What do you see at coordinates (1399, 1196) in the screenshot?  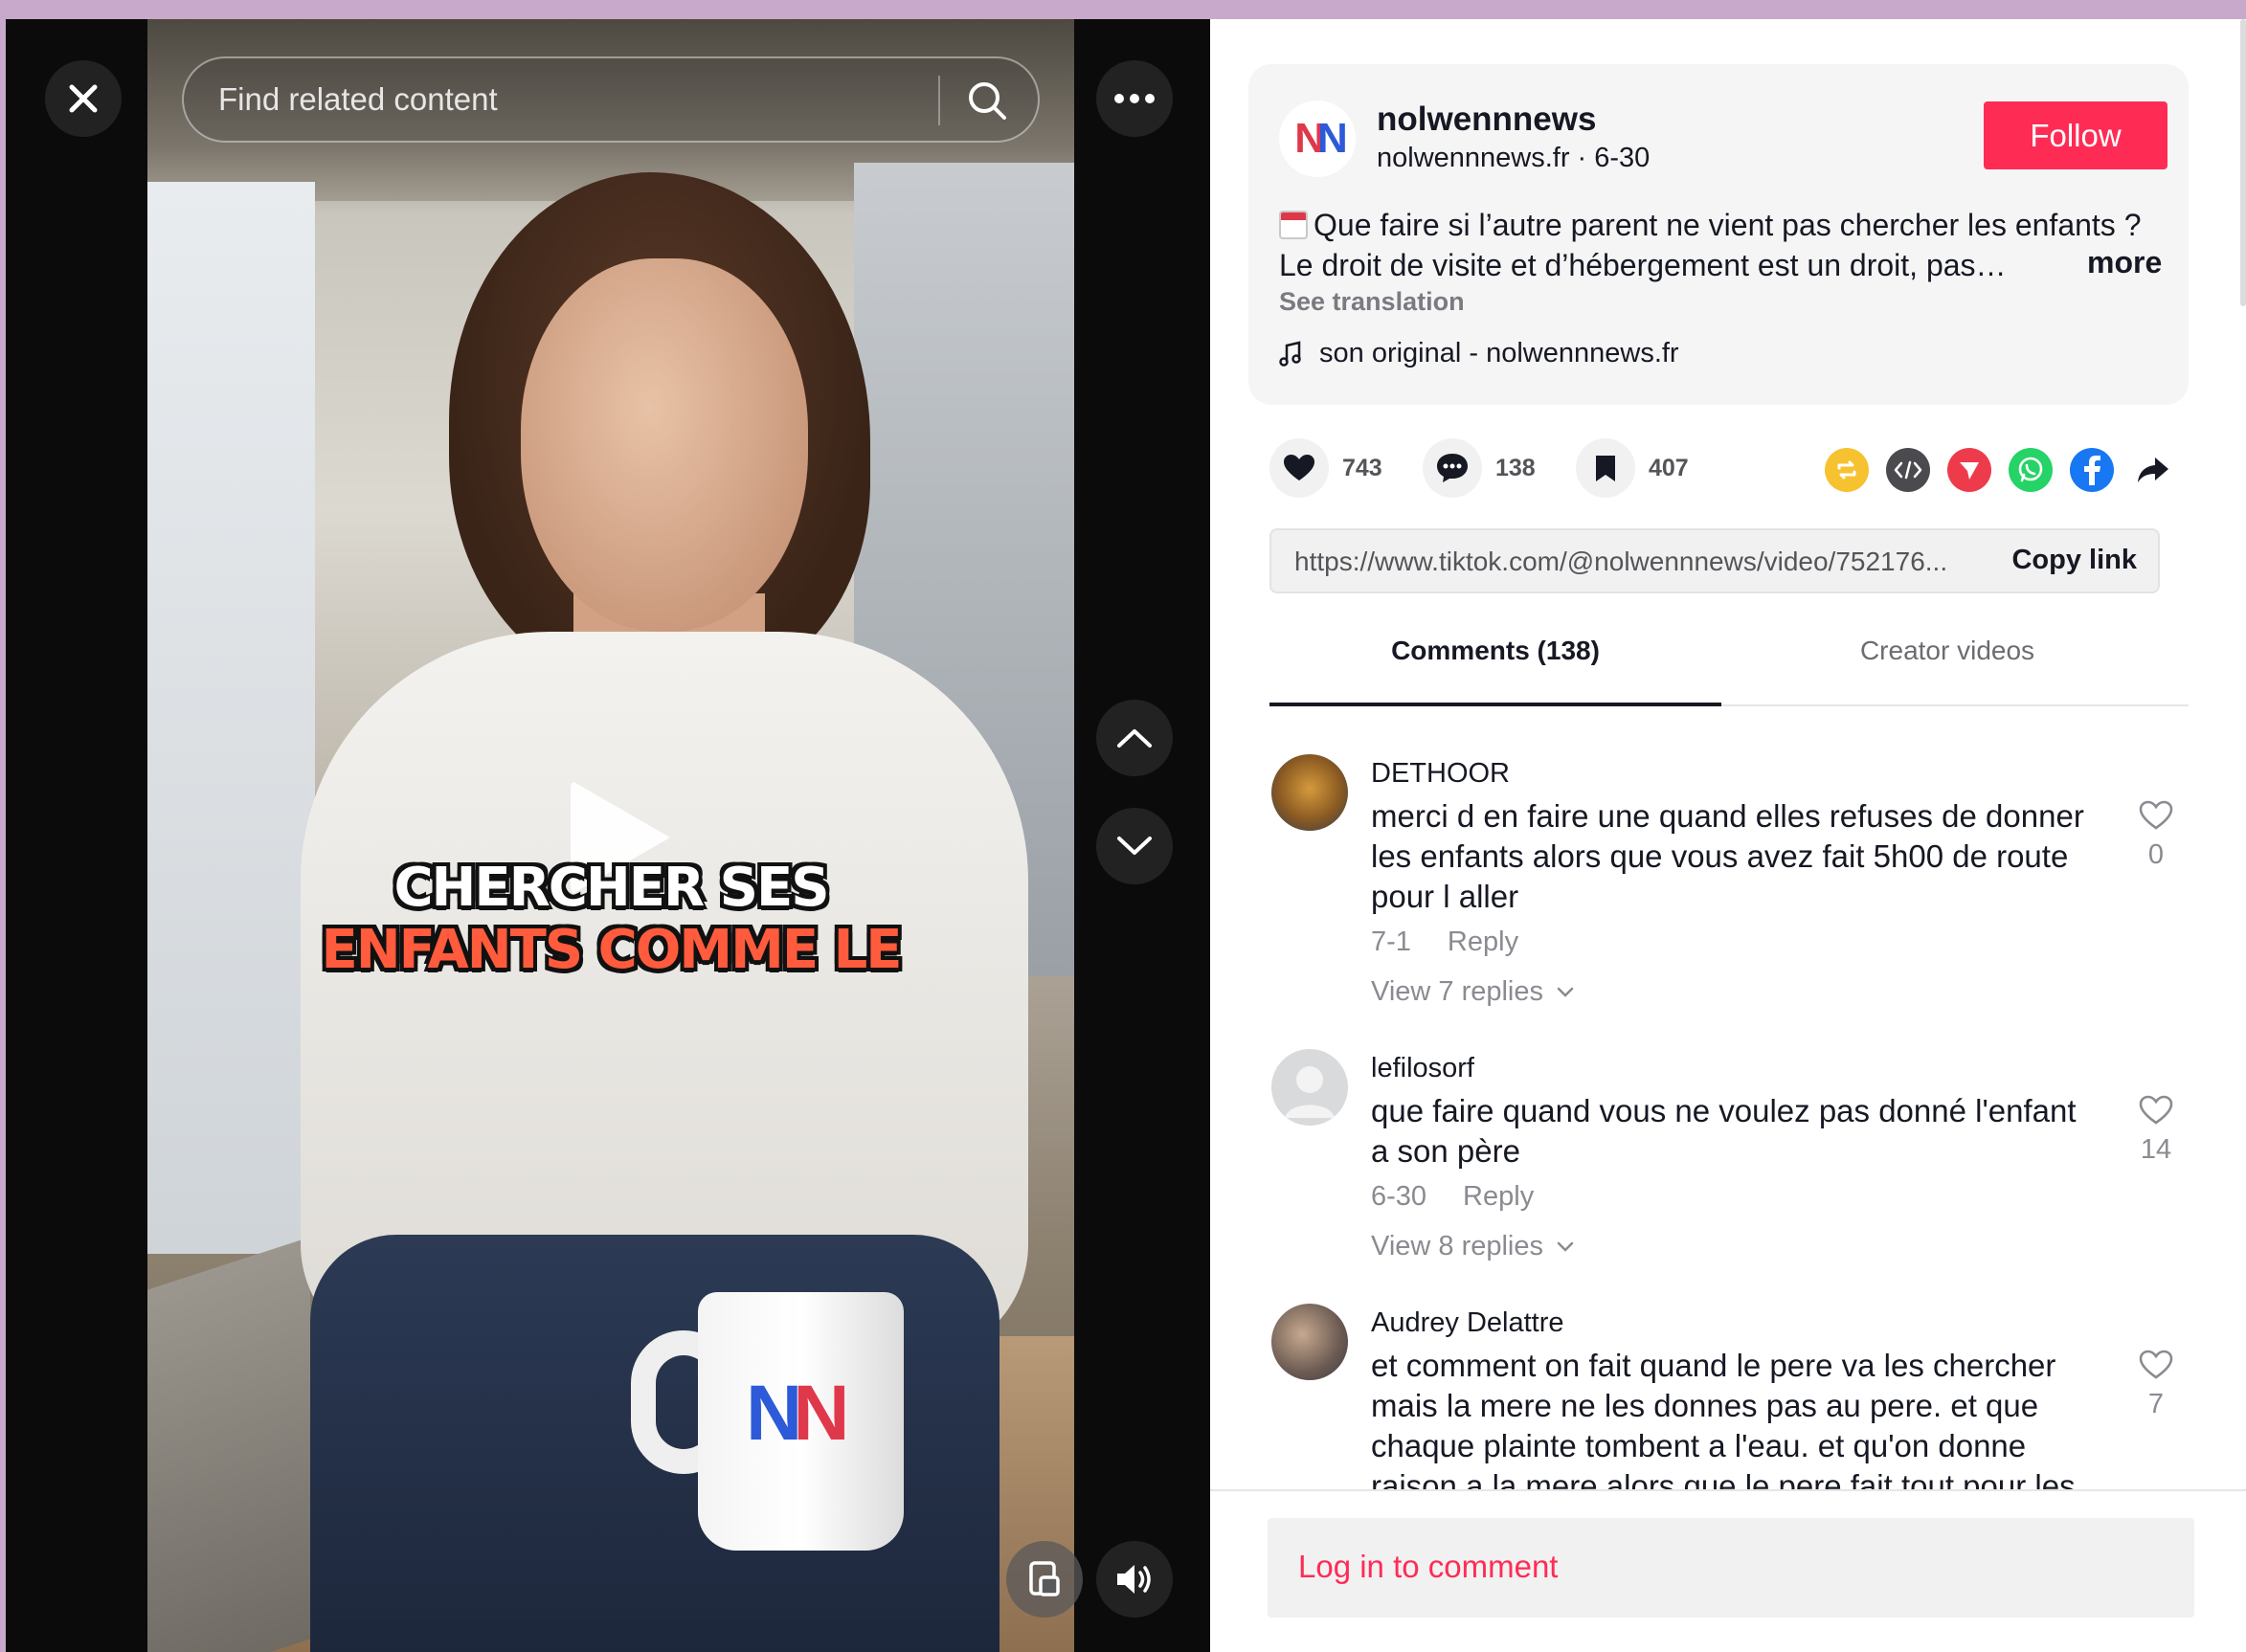 I see `comment-date: 6-30` at bounding box center [1399, 1196].